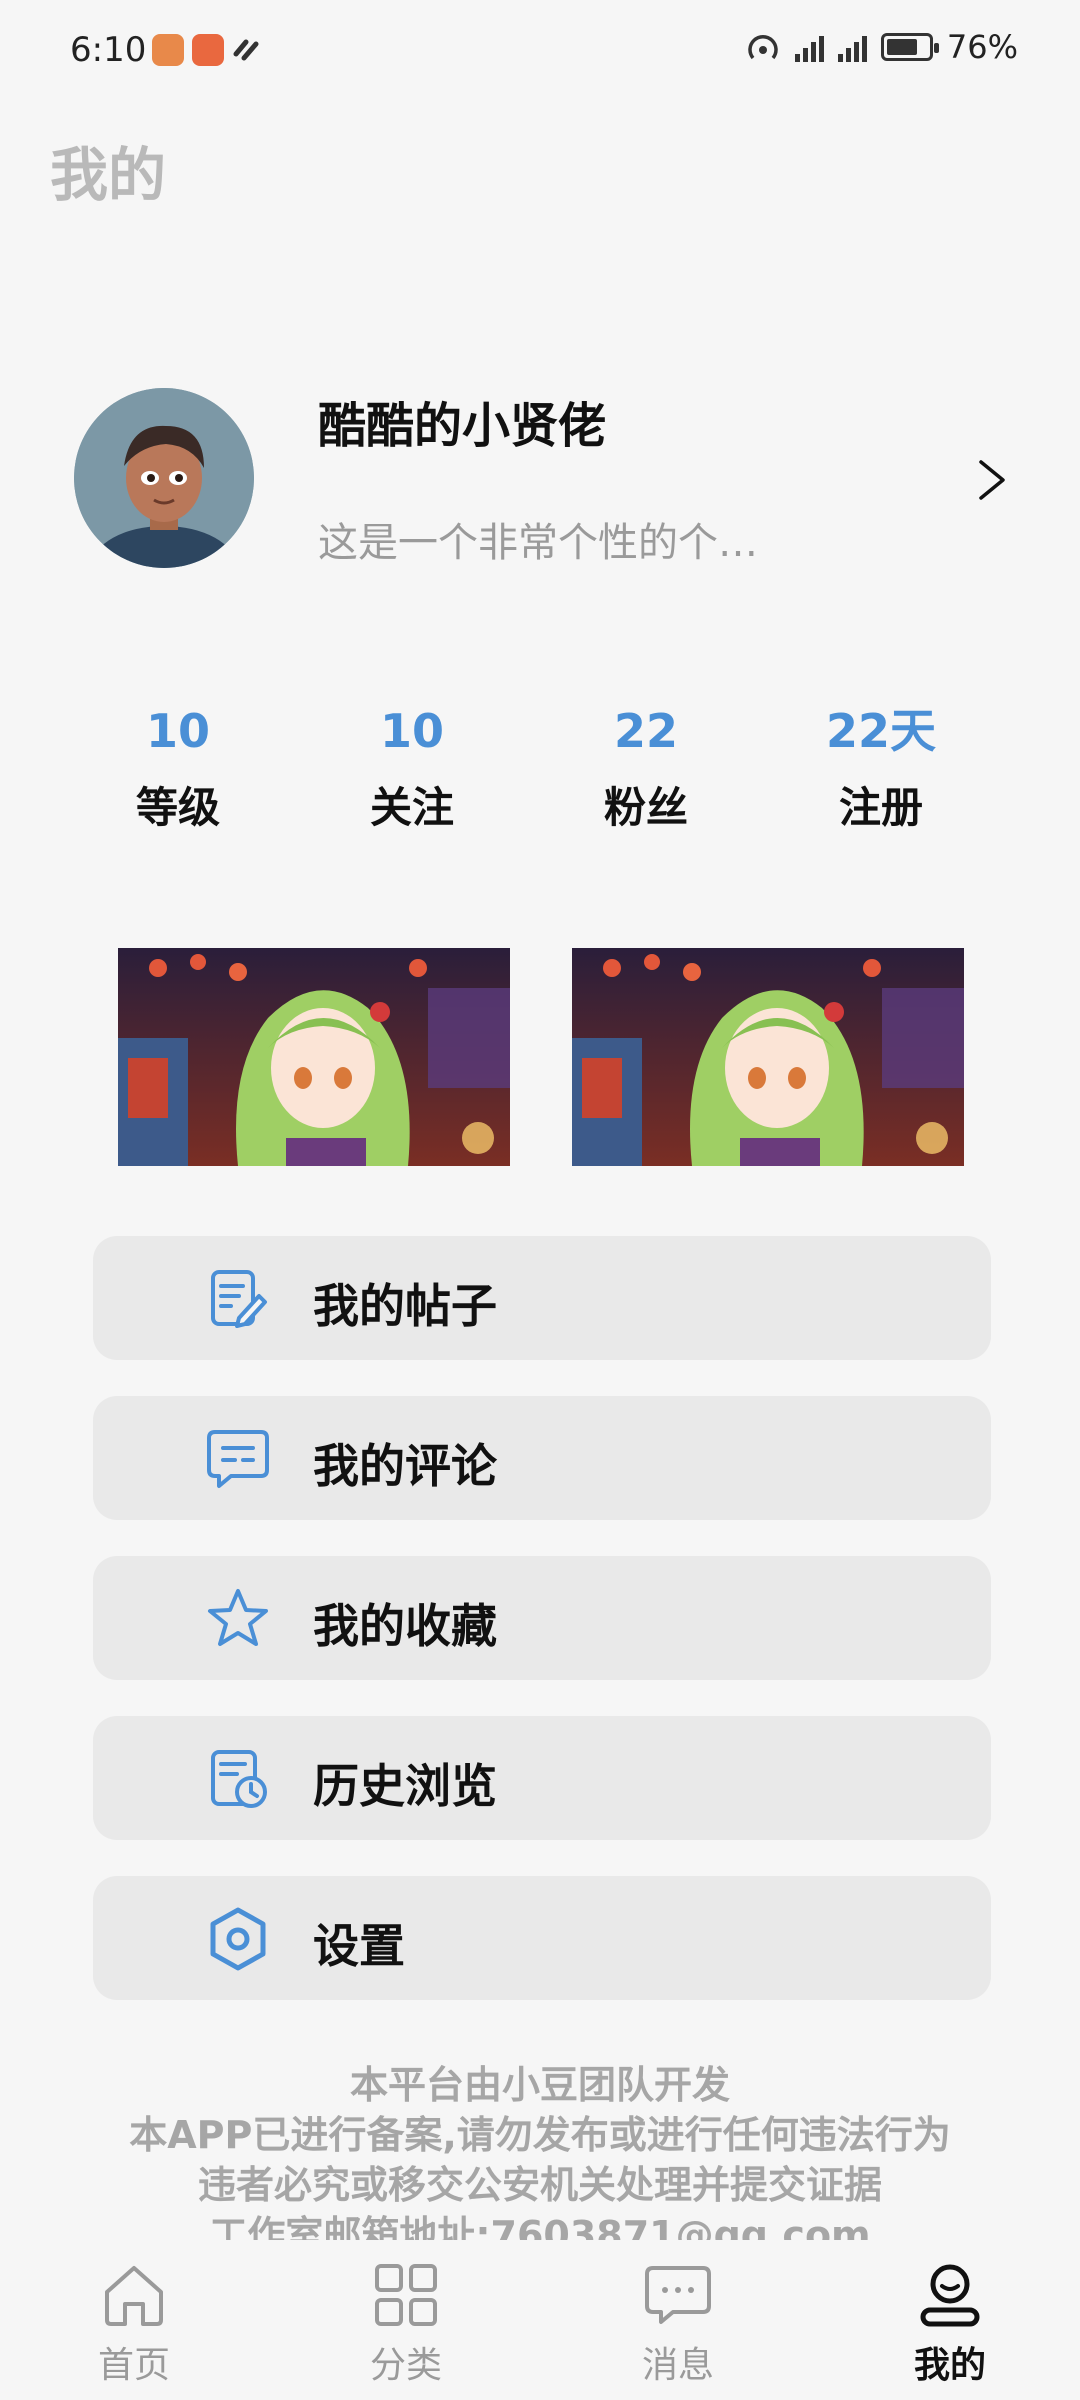 The width and height of the screenshot is (1080, 2400). I want to click on tab-label: 首页, so click(133, 2365).